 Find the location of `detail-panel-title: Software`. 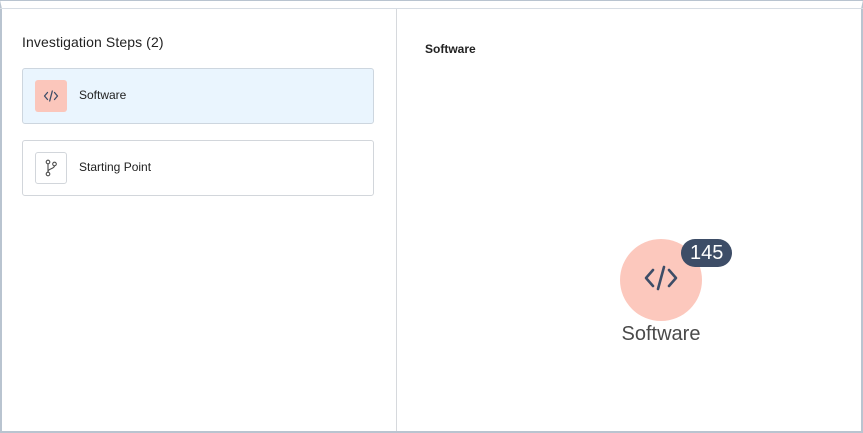

detail-panel-title: Software is located at coordinates (450, 49).